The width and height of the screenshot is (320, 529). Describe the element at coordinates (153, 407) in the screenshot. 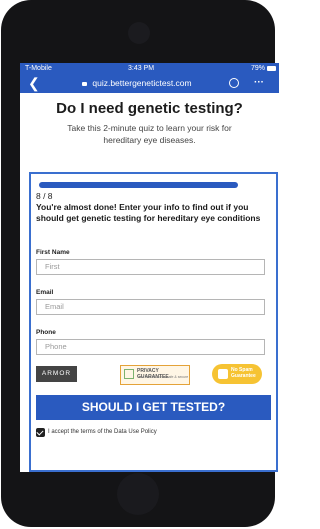

I see `submit-button: SHOULD I GET TESTED?` at that location.